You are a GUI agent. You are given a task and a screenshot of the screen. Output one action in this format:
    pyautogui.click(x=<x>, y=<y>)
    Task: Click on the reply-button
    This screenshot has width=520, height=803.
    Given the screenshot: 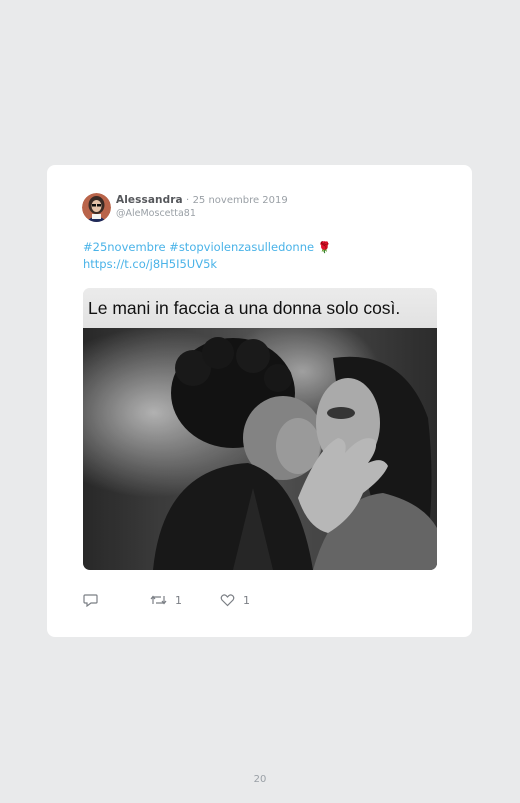 What is the action you would take?
    pyautogui.click(x=90, y=600)
    